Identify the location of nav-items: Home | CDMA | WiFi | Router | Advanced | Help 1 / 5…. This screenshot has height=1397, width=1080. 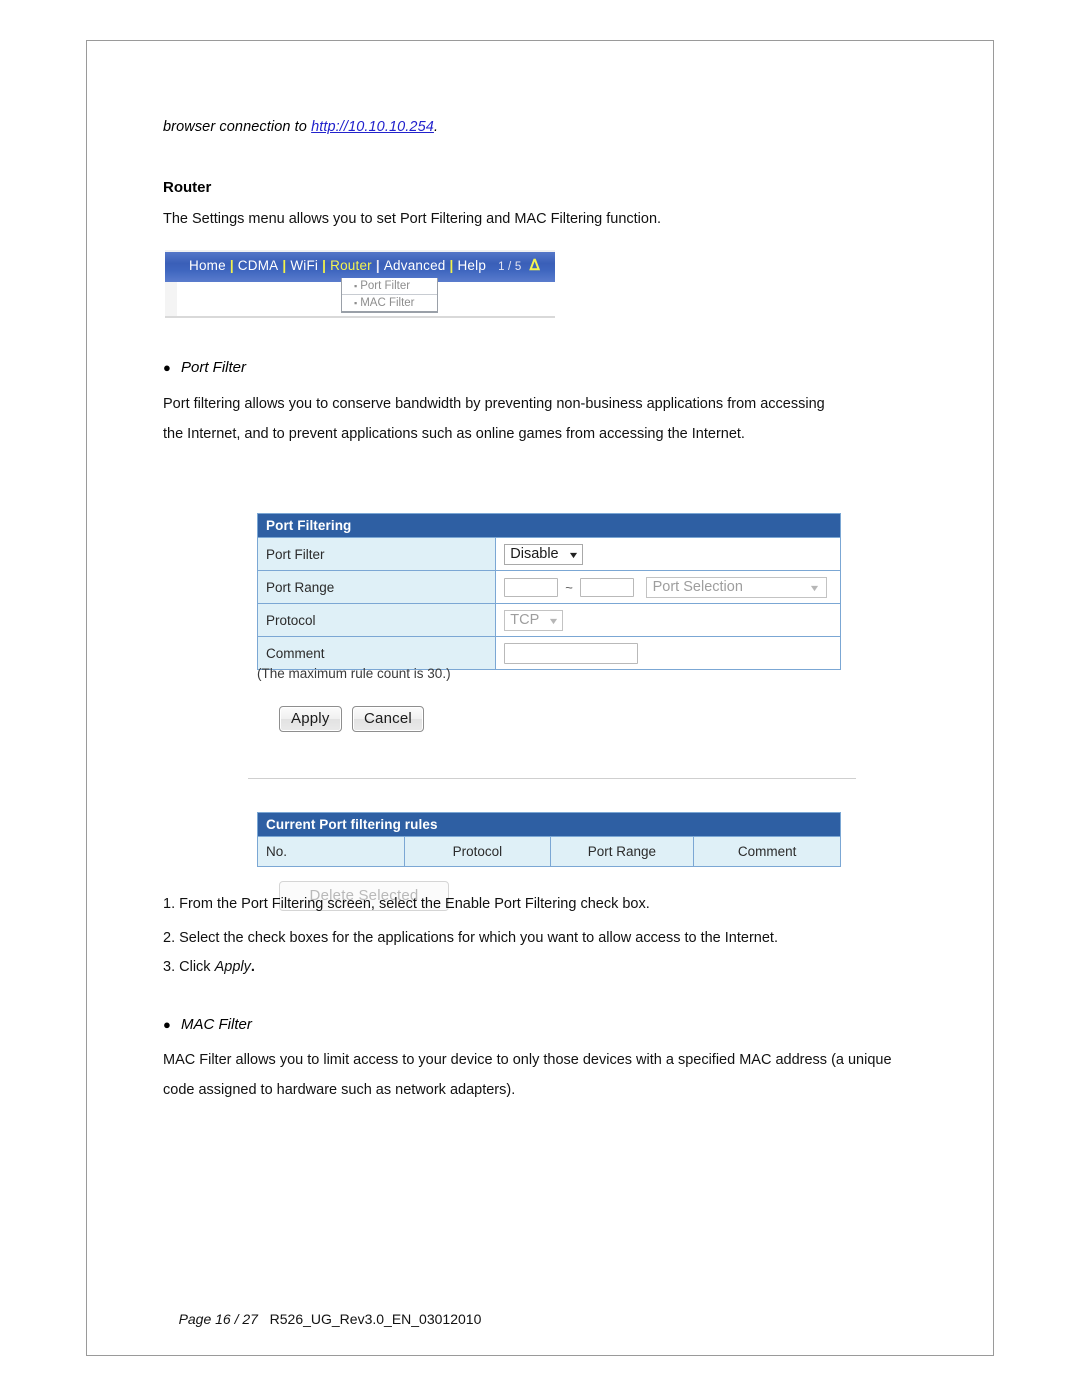
(364, 265).